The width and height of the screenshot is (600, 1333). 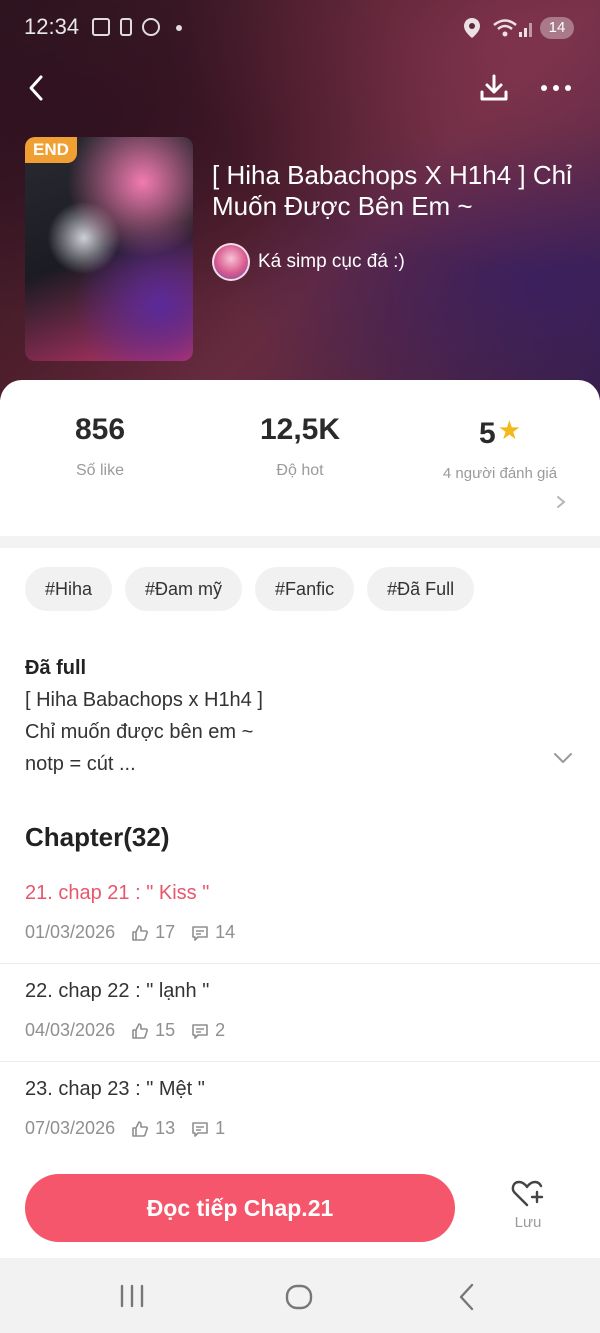 I want to click on top-bar, so click(x=300, y=88).